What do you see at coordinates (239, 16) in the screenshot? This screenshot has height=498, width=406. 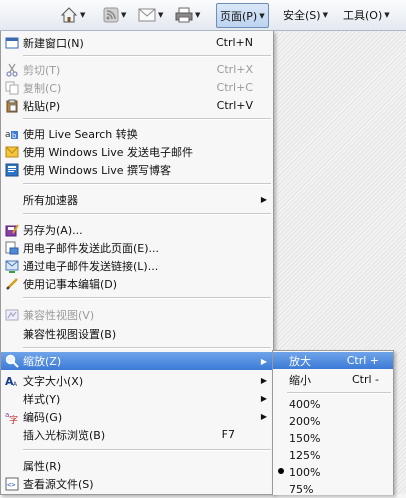 I see `page-menu-label: 页面(P)` at bounding box center [239, 16].